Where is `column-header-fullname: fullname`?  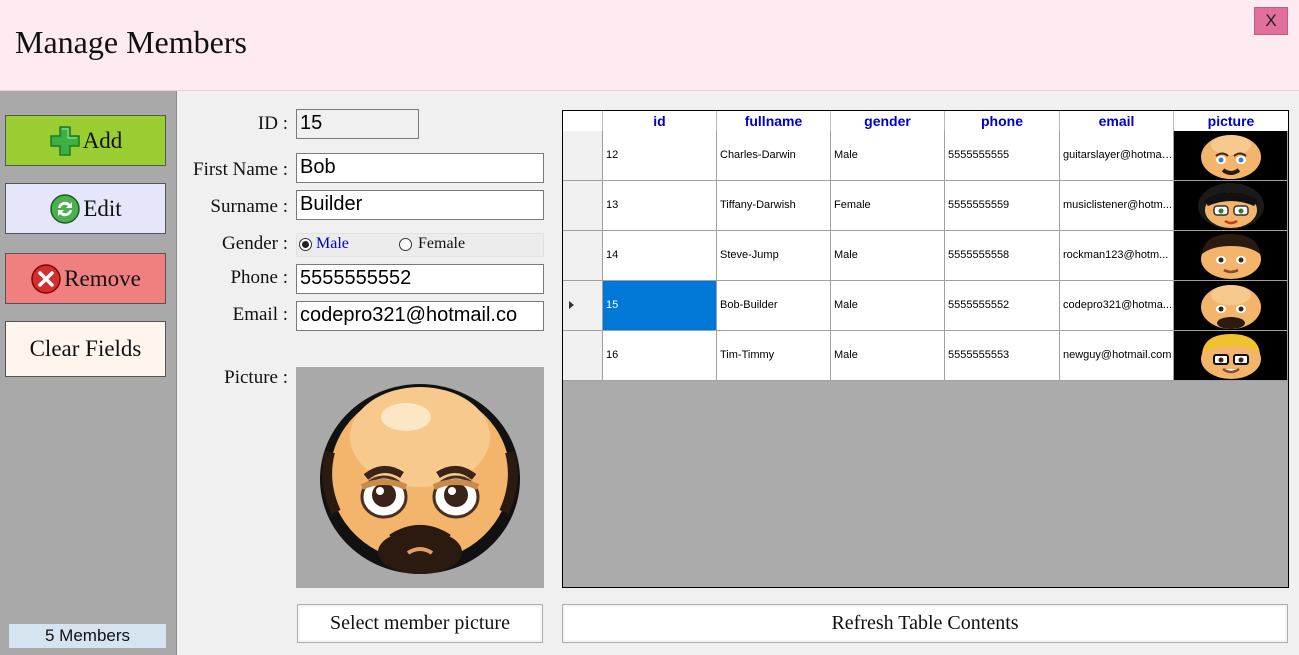 column-header-fullname: fullname is located at coordinates (774, 121).